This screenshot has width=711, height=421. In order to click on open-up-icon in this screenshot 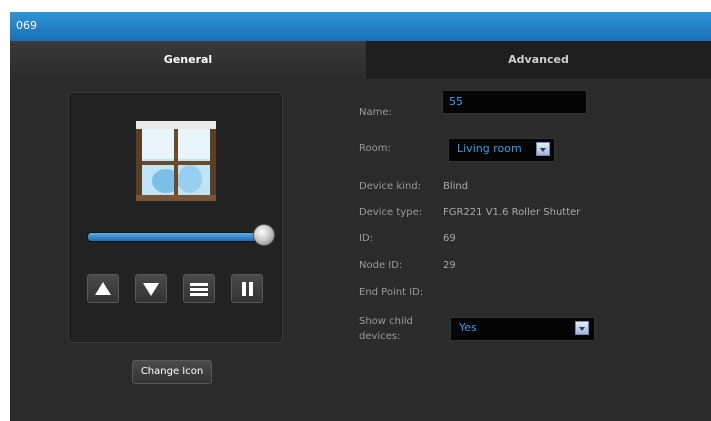, I will do `click(103, 288)`.